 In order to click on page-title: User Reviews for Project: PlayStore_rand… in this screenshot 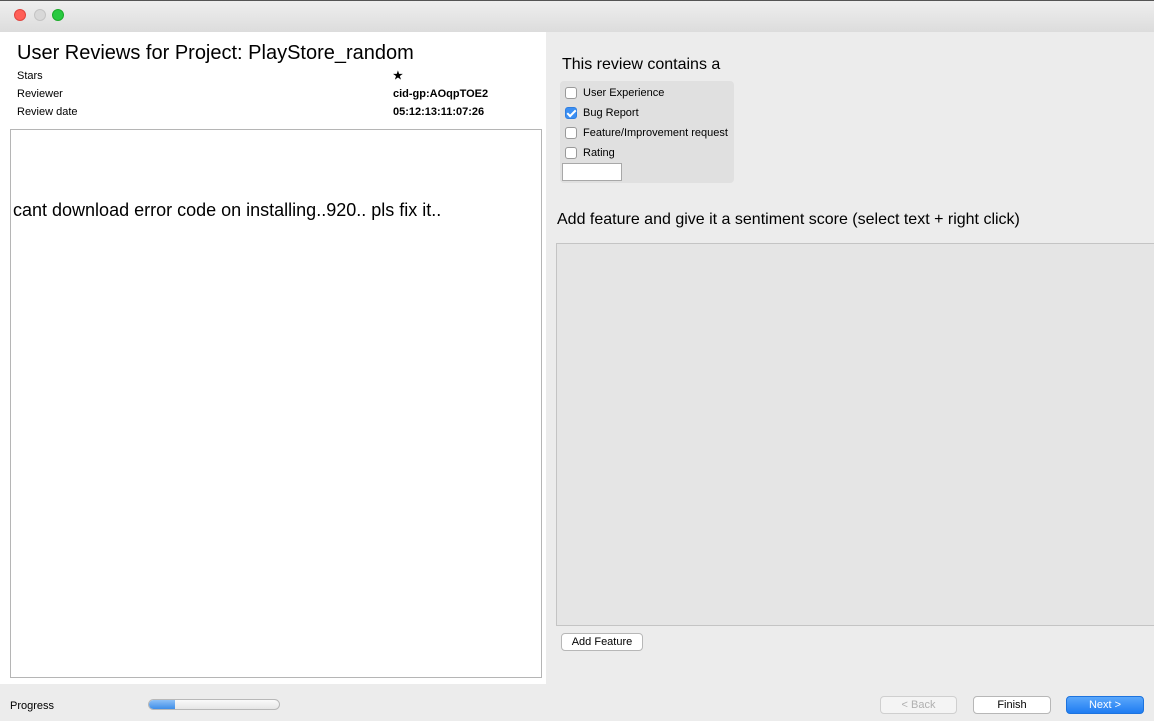, I will do `click(215, 53)`.